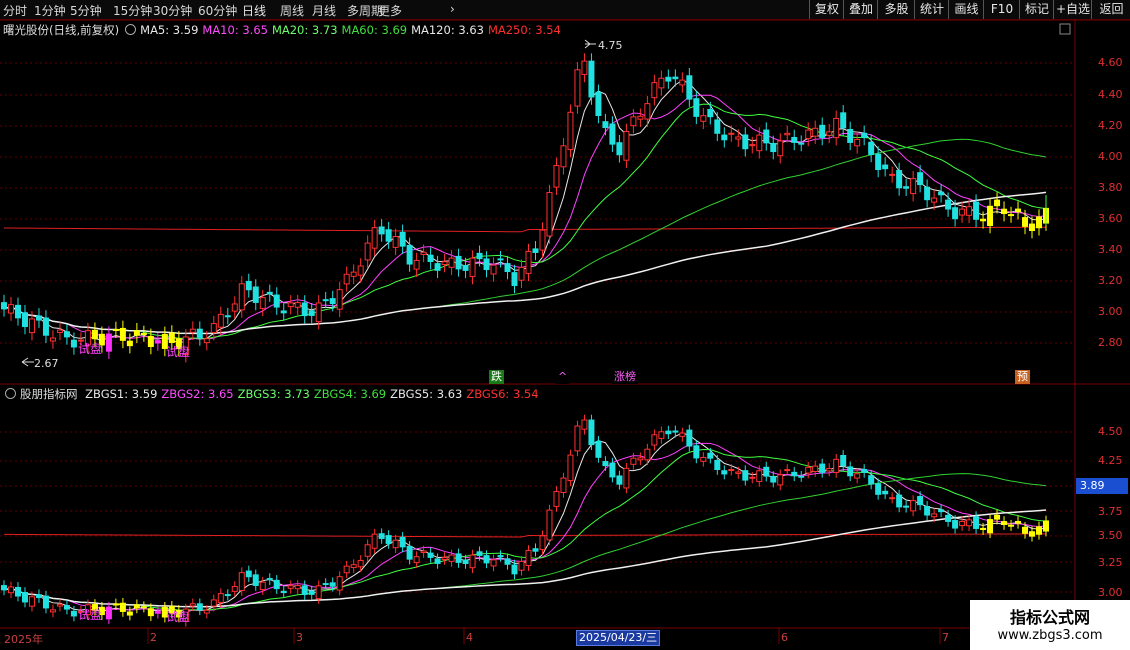 This screenshot has width=1130, height=650. Describe the element at coordinates (178, 352) in the screenshot. I see `signal-label-shipan: 试盘` at that location.